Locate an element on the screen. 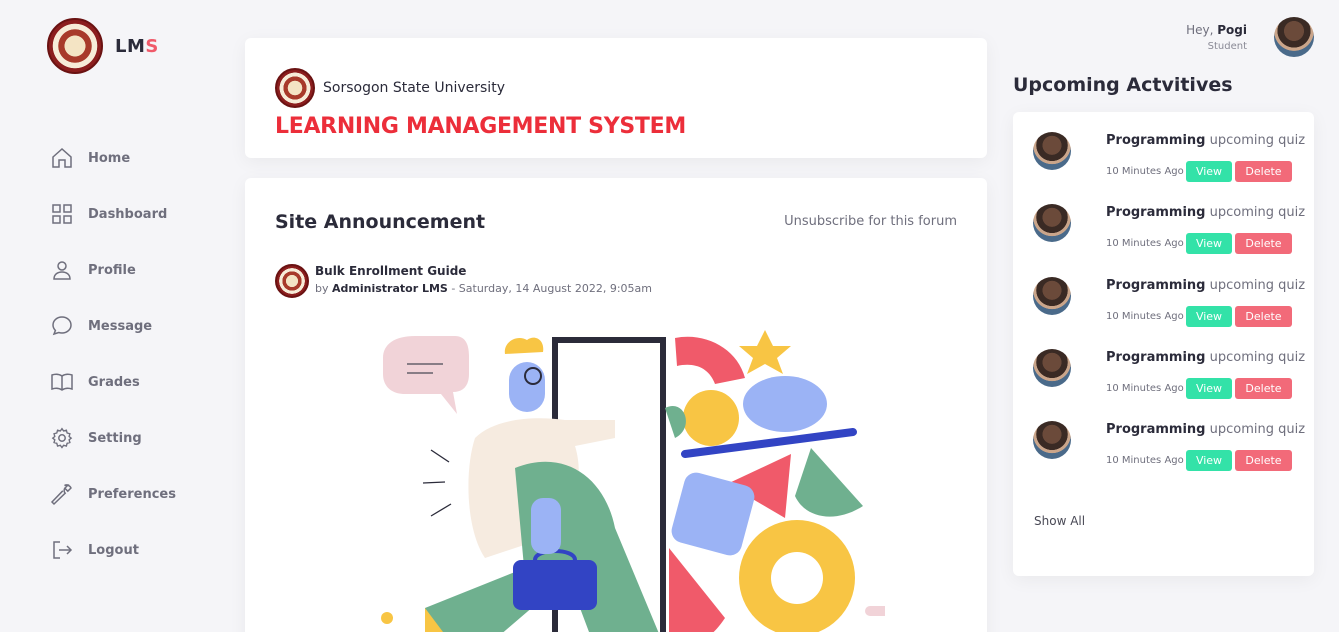  university-seal-icon is located at coordinates (295, 88).